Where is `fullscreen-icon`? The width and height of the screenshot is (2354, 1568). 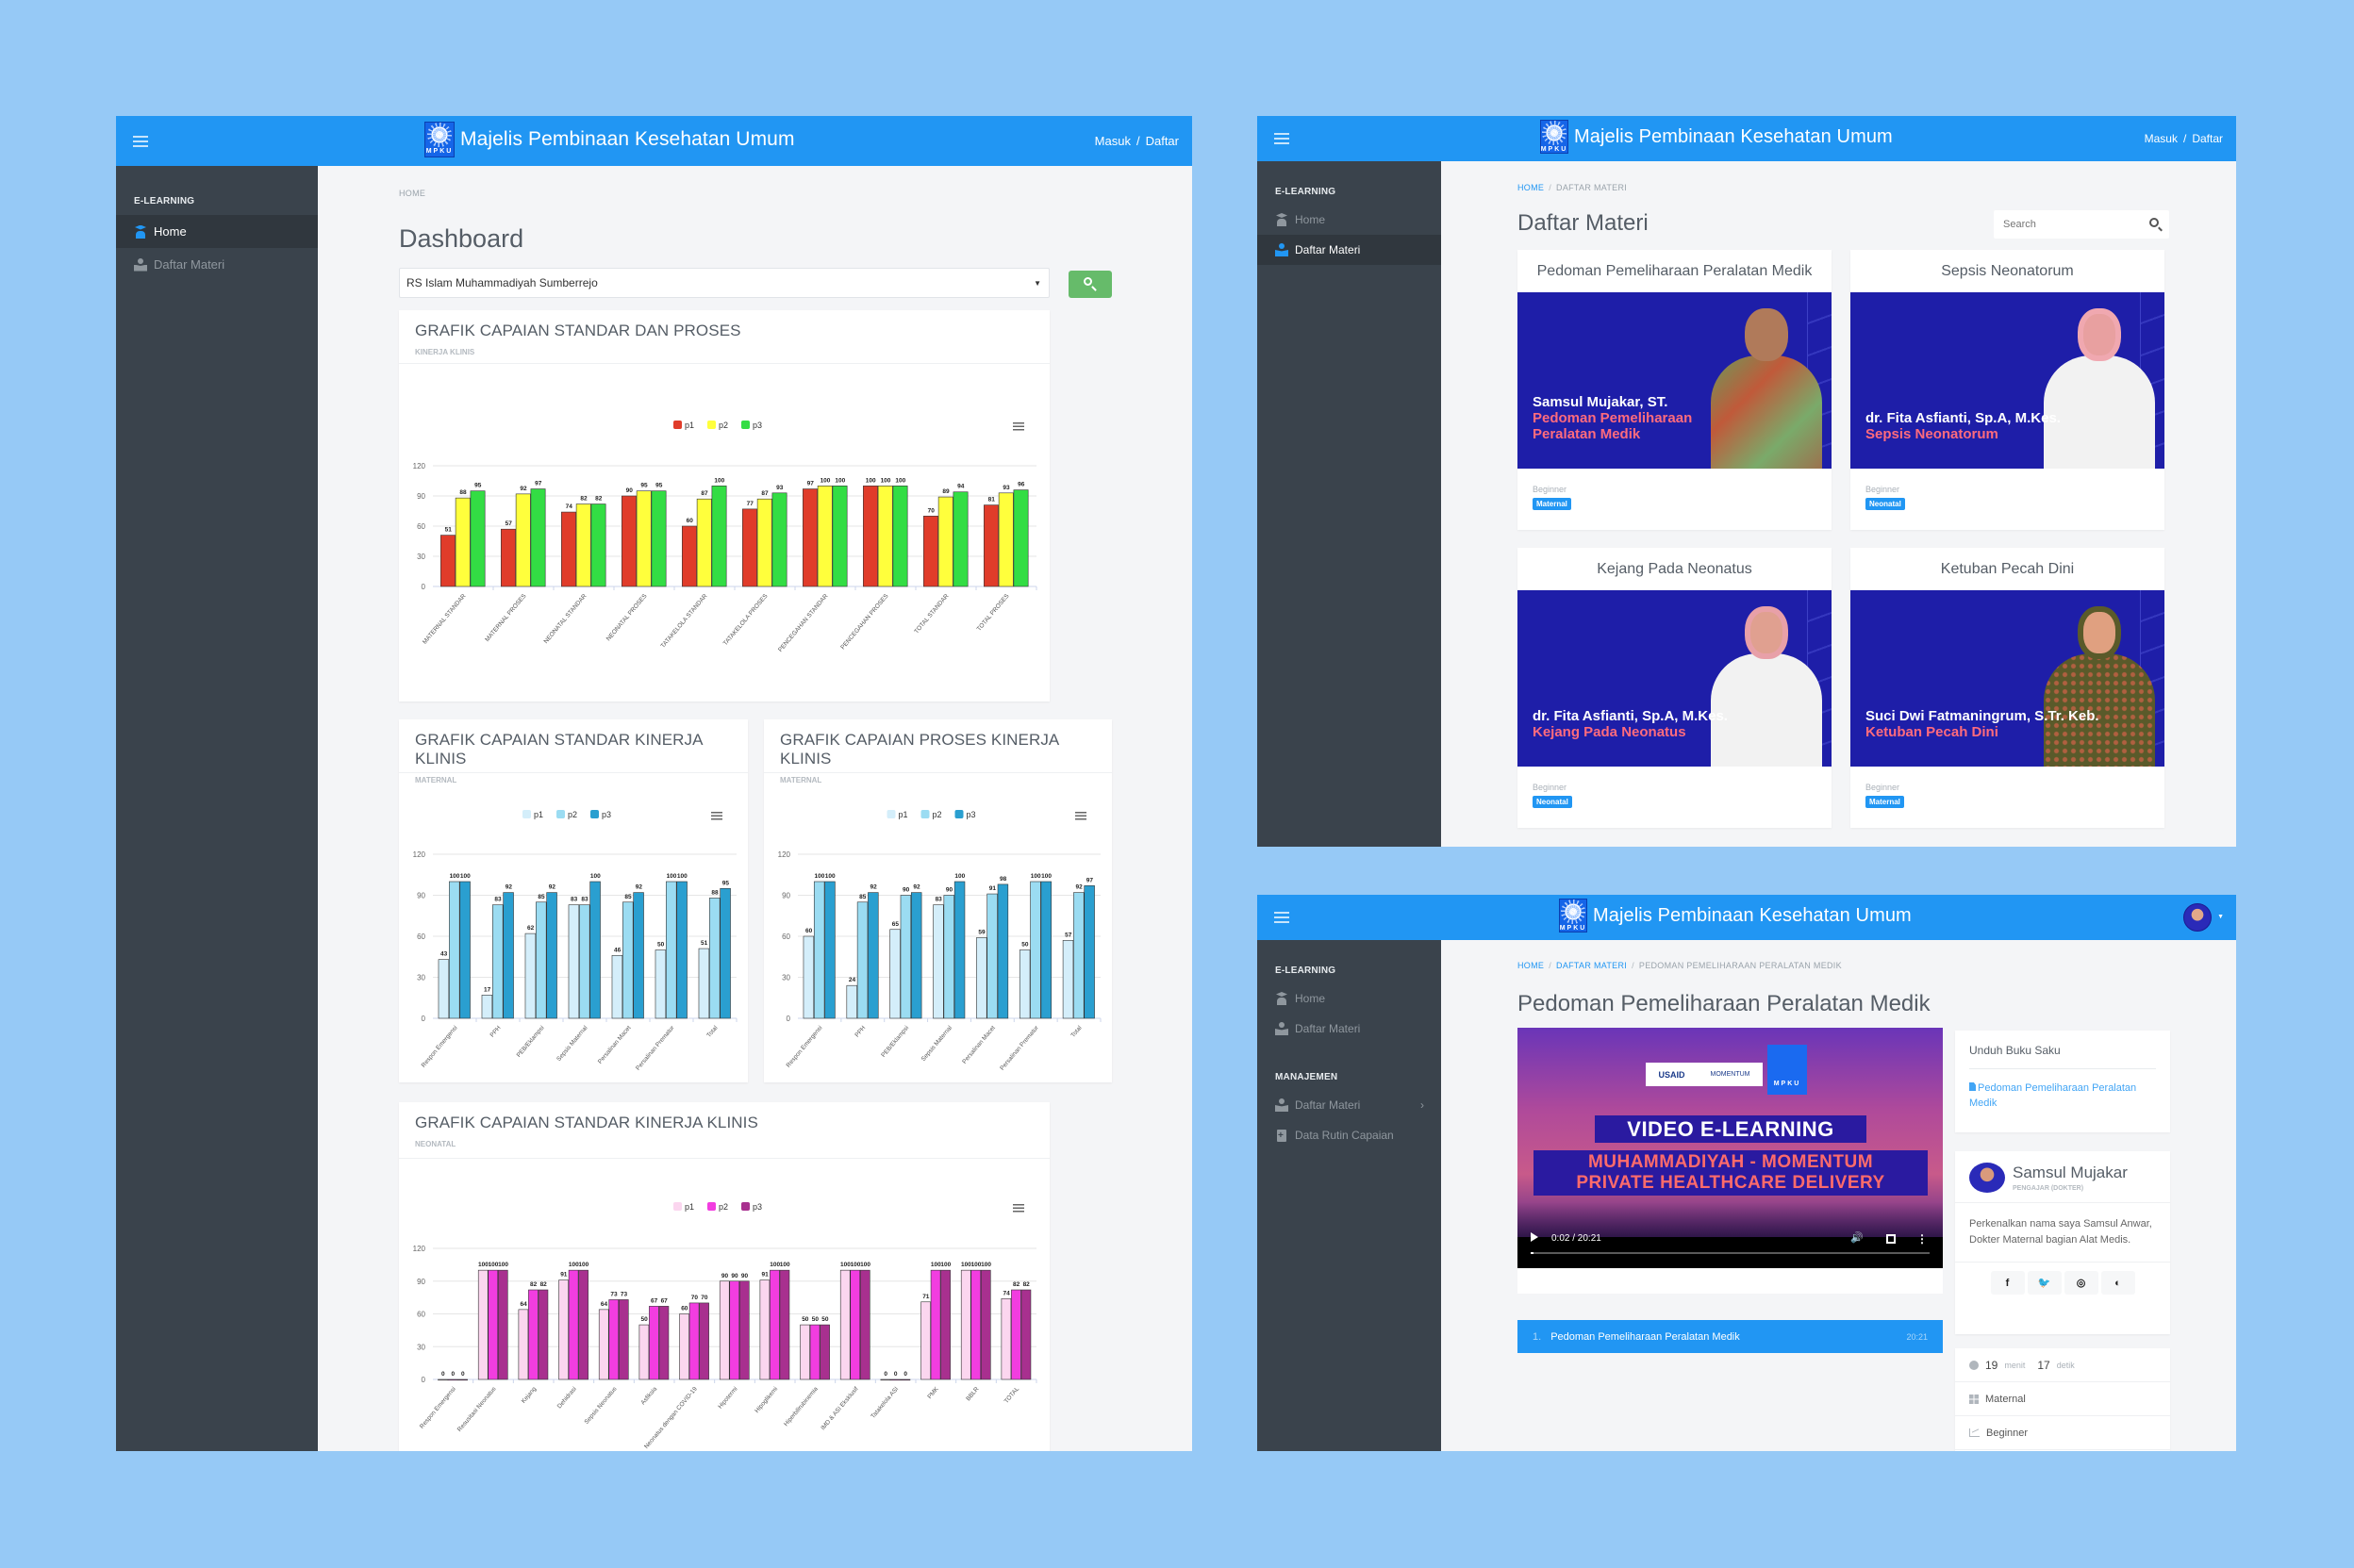
fullscreen-icon is located at coordinates (1891, 1239).